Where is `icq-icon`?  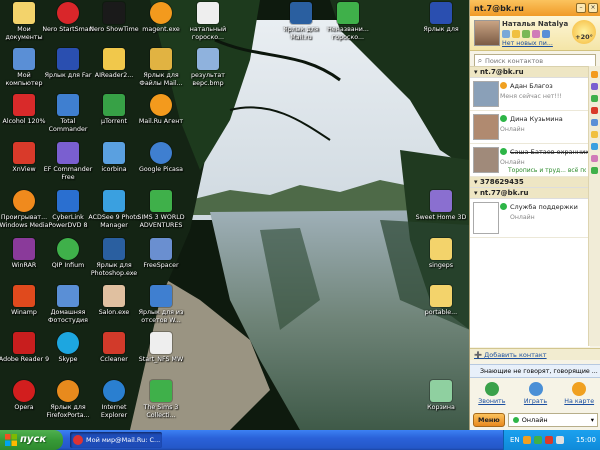
icq-icon is located at coordinates (594, 98).